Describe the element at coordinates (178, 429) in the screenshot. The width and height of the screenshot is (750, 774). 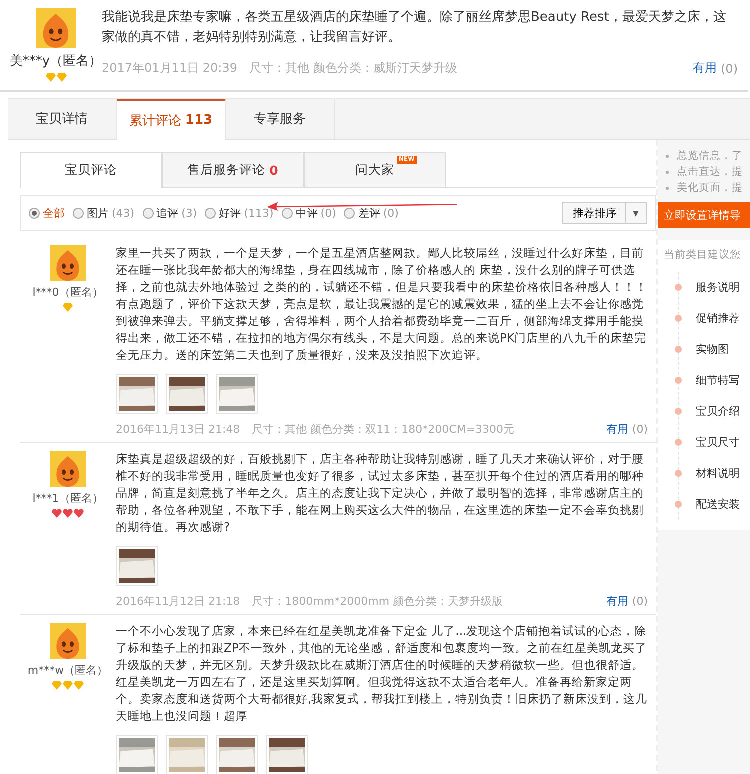
I see `review-date: 2016年11月13日 21:48` at that location.